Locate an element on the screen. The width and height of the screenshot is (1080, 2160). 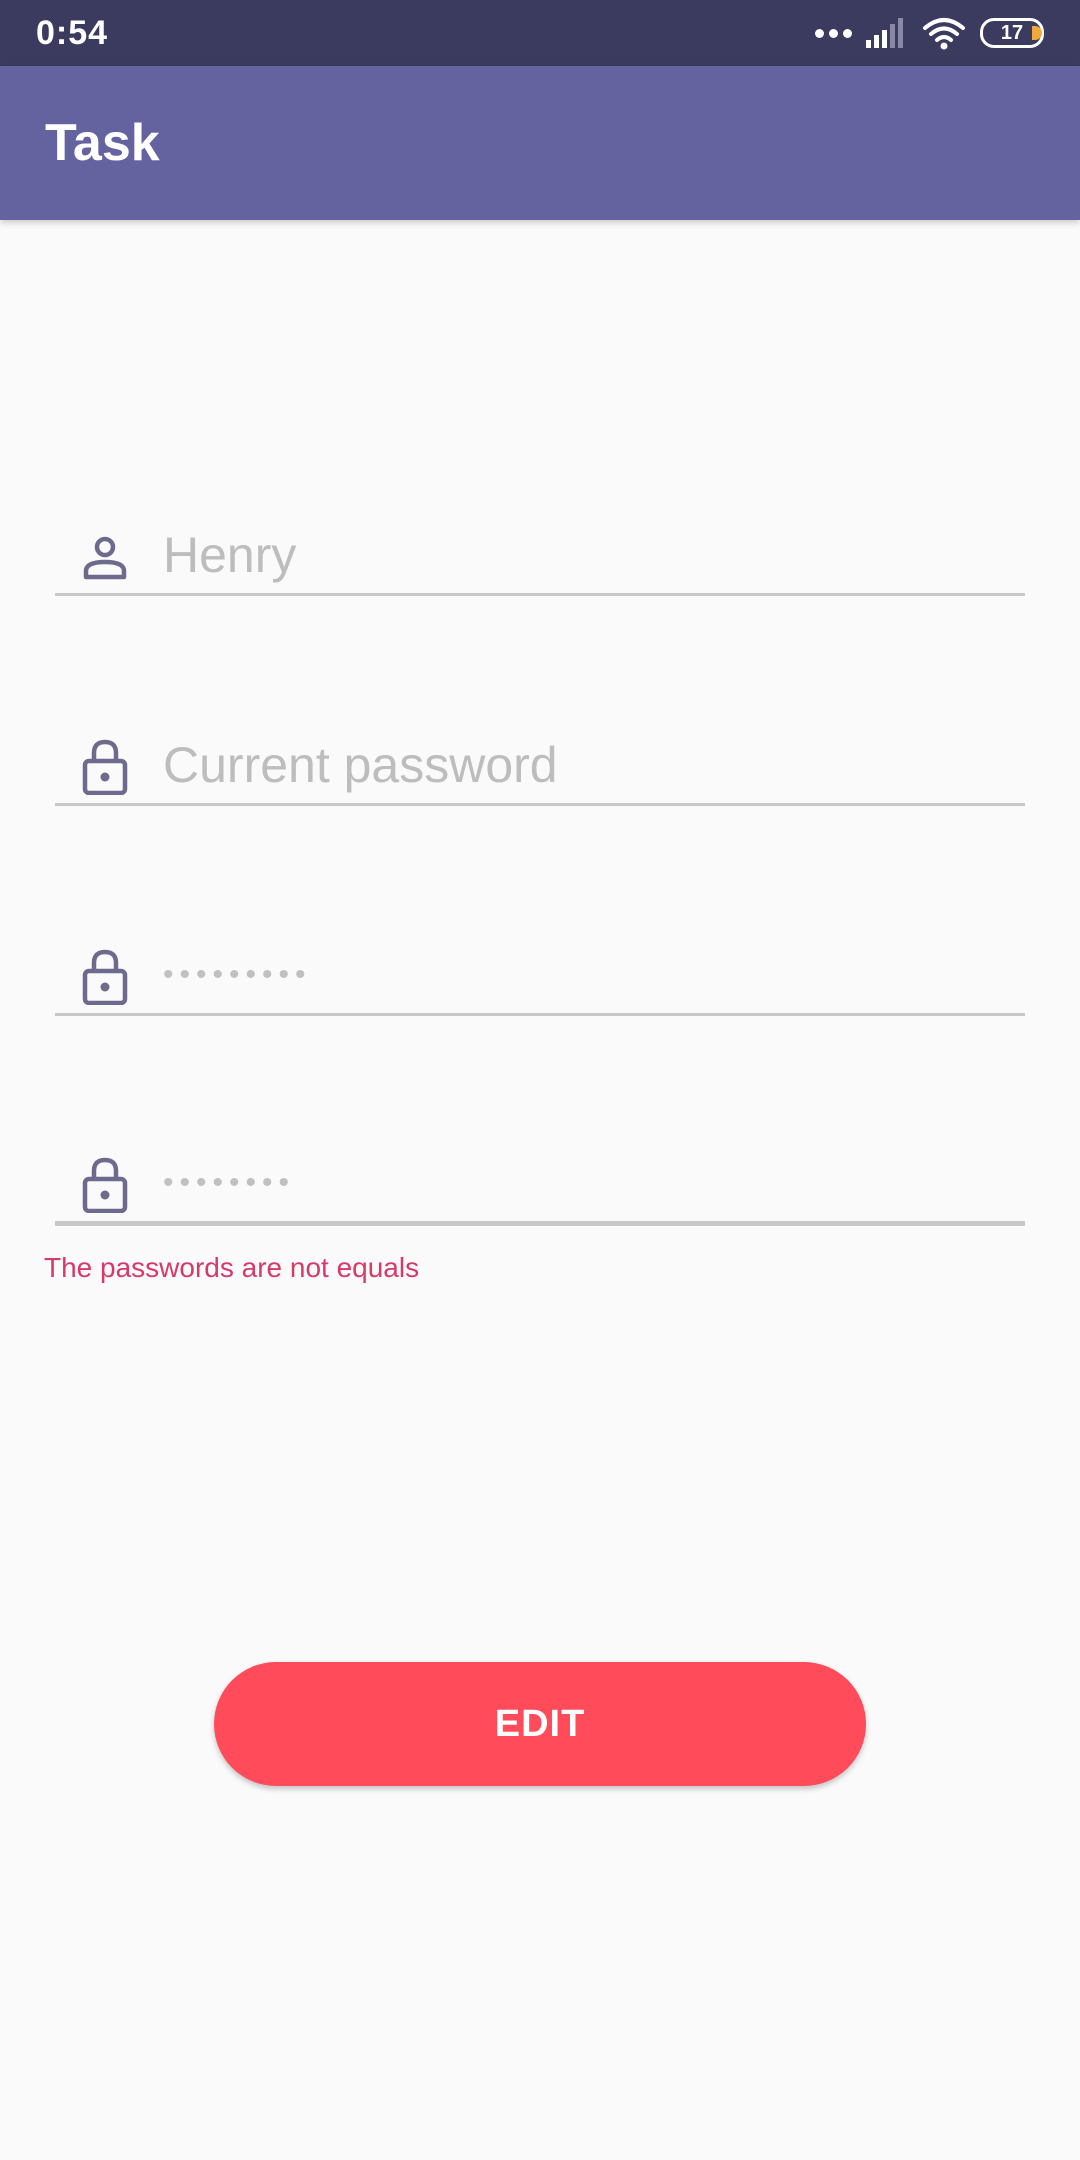
username-field is located at coordinates (540, 560).